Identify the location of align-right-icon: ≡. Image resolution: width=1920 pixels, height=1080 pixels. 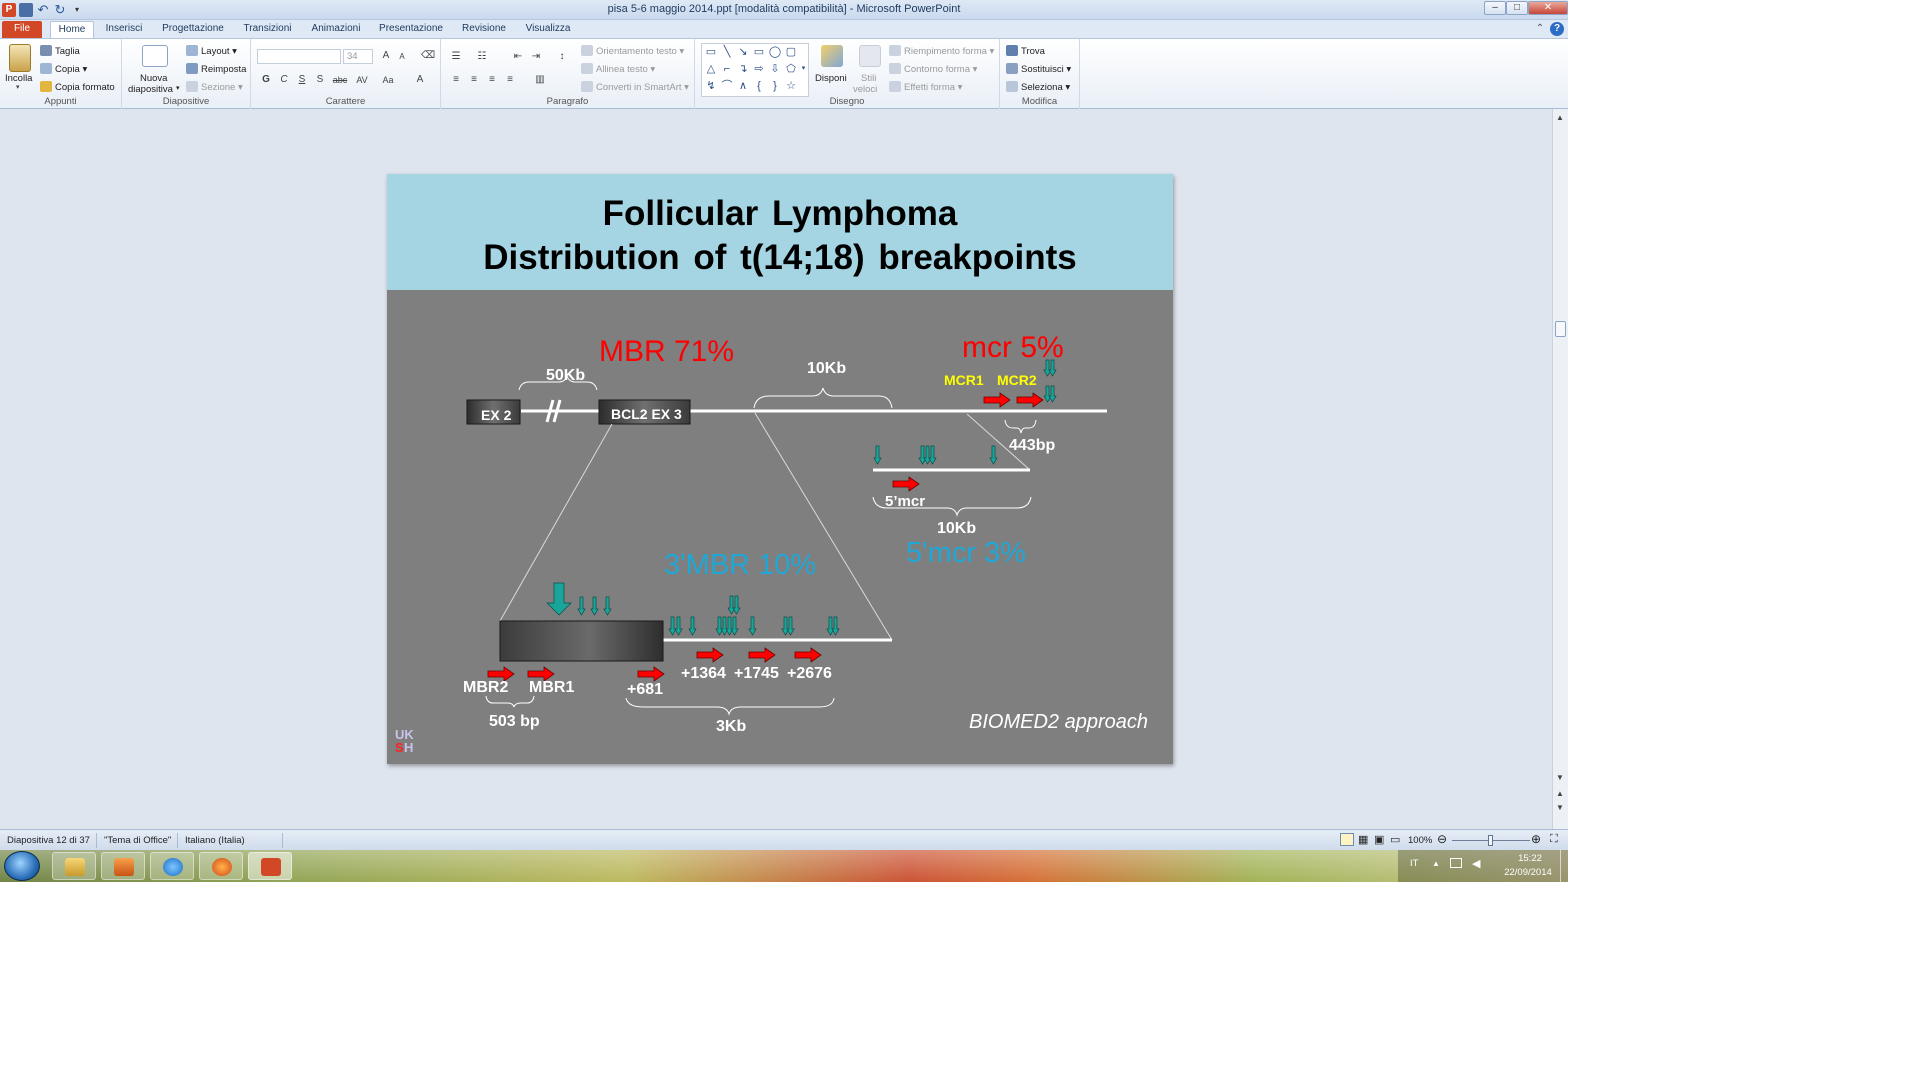
(492, 80).